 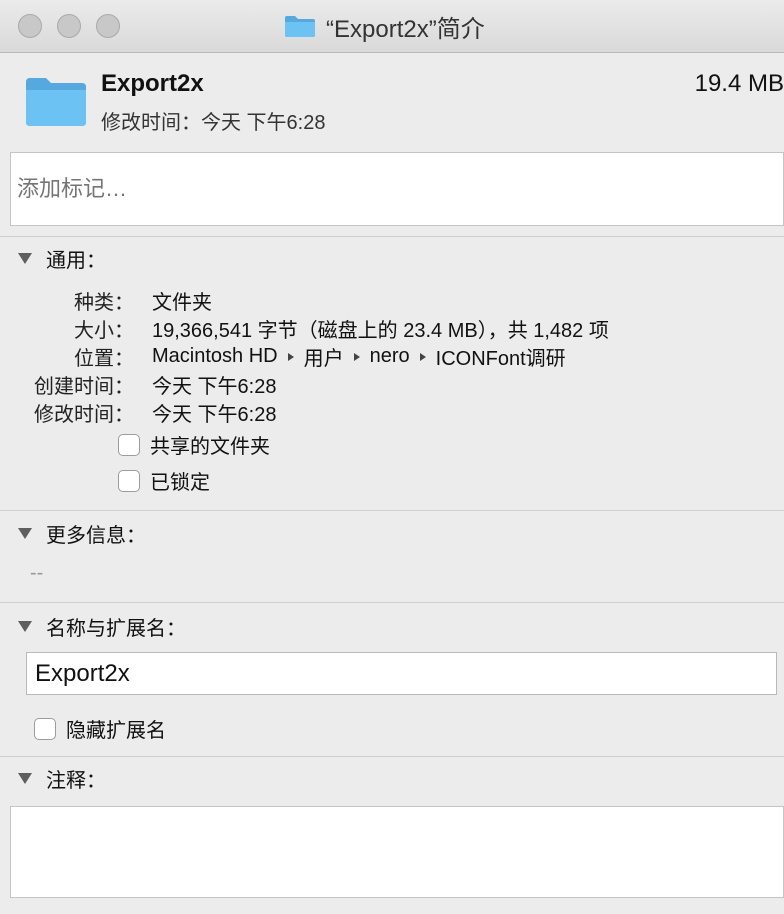 I want to click on minimize-button, so click(x=69, y=26).